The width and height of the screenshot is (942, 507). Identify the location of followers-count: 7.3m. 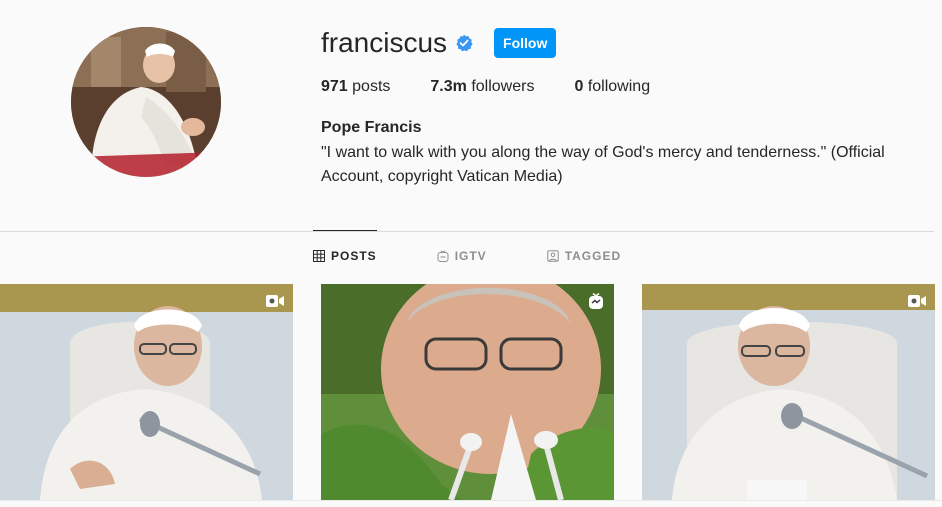
(448, 86).